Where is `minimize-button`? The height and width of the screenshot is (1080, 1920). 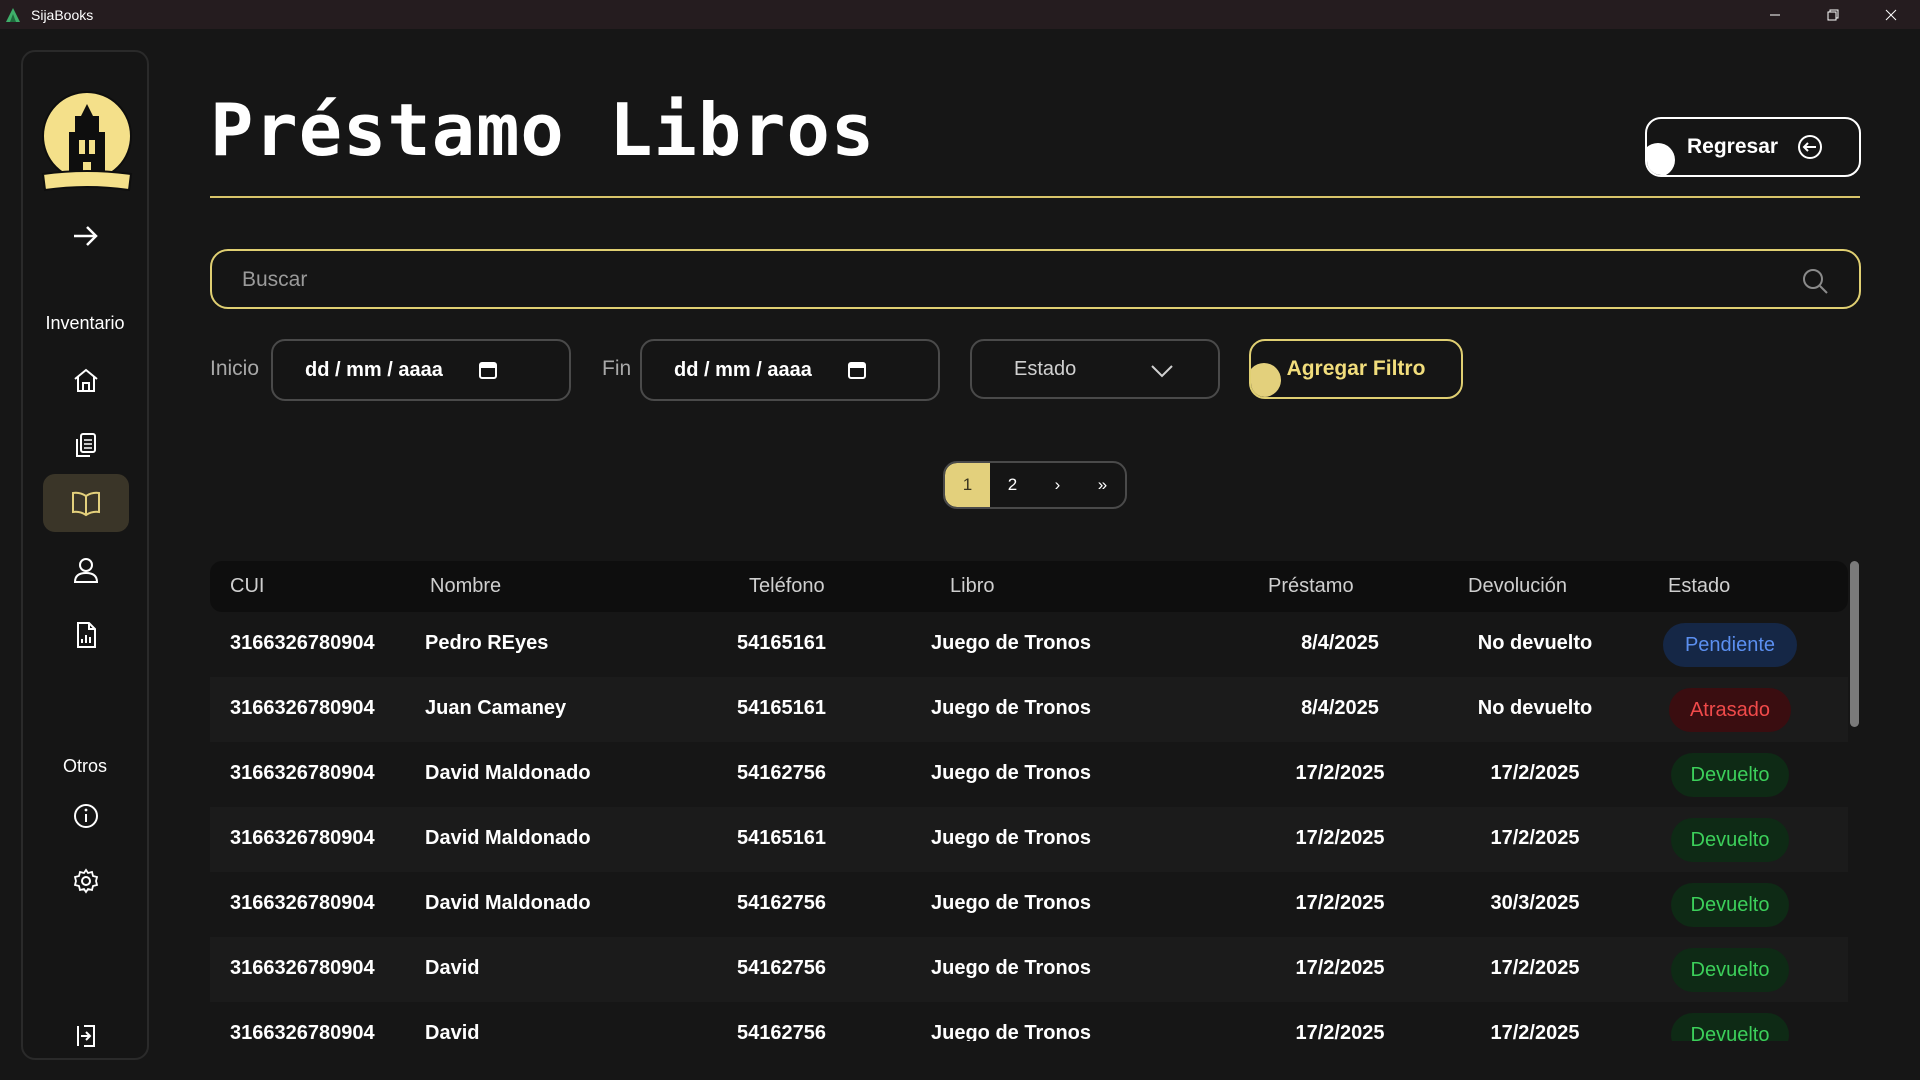
minimize-button is located at coordinates (1775, 14).